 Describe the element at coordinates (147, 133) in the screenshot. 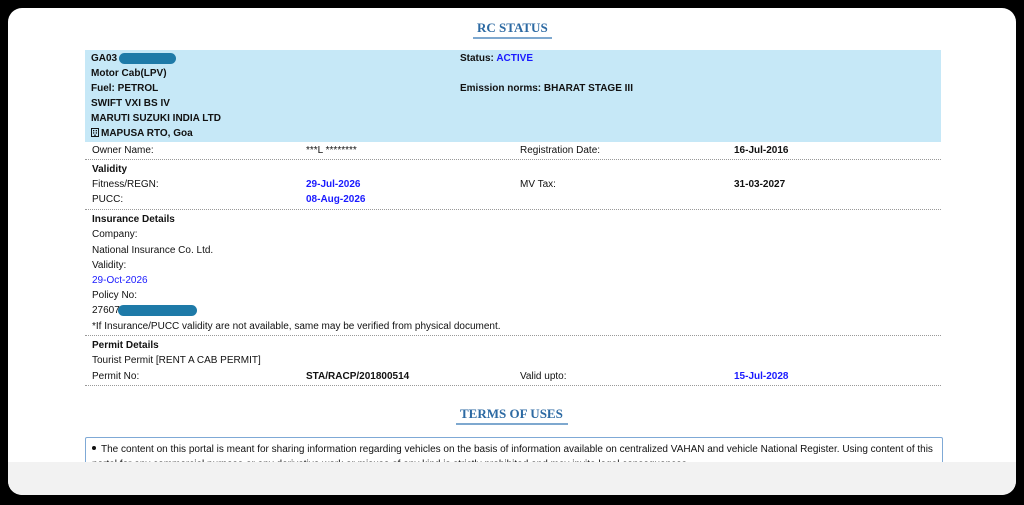

I see `rto-name: MAPUSA RTO, Goa` at that location.